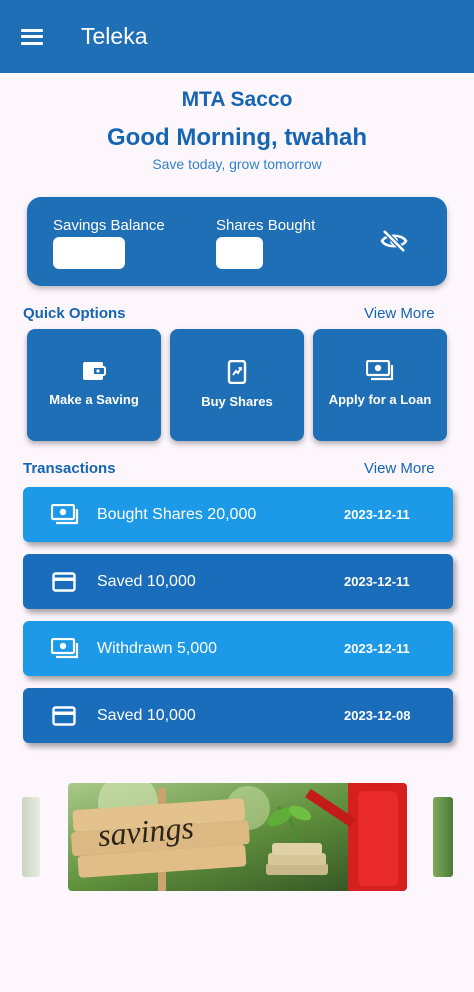  I want to click on savings-banner-graphic: savings, so click(237, 837).